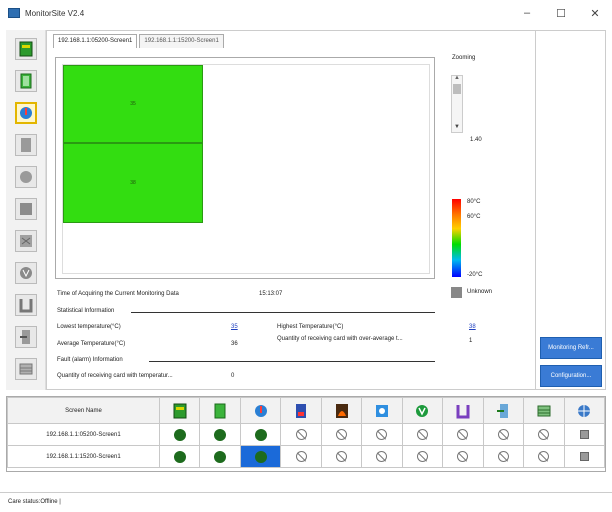 The width and height of the screenshot is (612, 512). Describe the element at coordinates (26, 305) in the screenshot. I see `door-tool-icon` at that location.